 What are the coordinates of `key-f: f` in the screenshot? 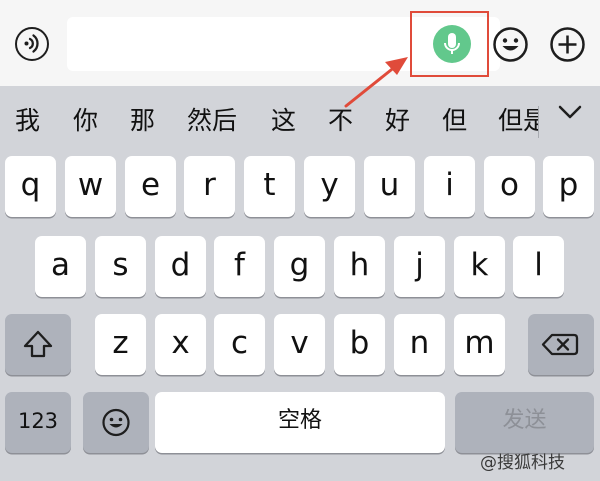 It's located at (239, 266).